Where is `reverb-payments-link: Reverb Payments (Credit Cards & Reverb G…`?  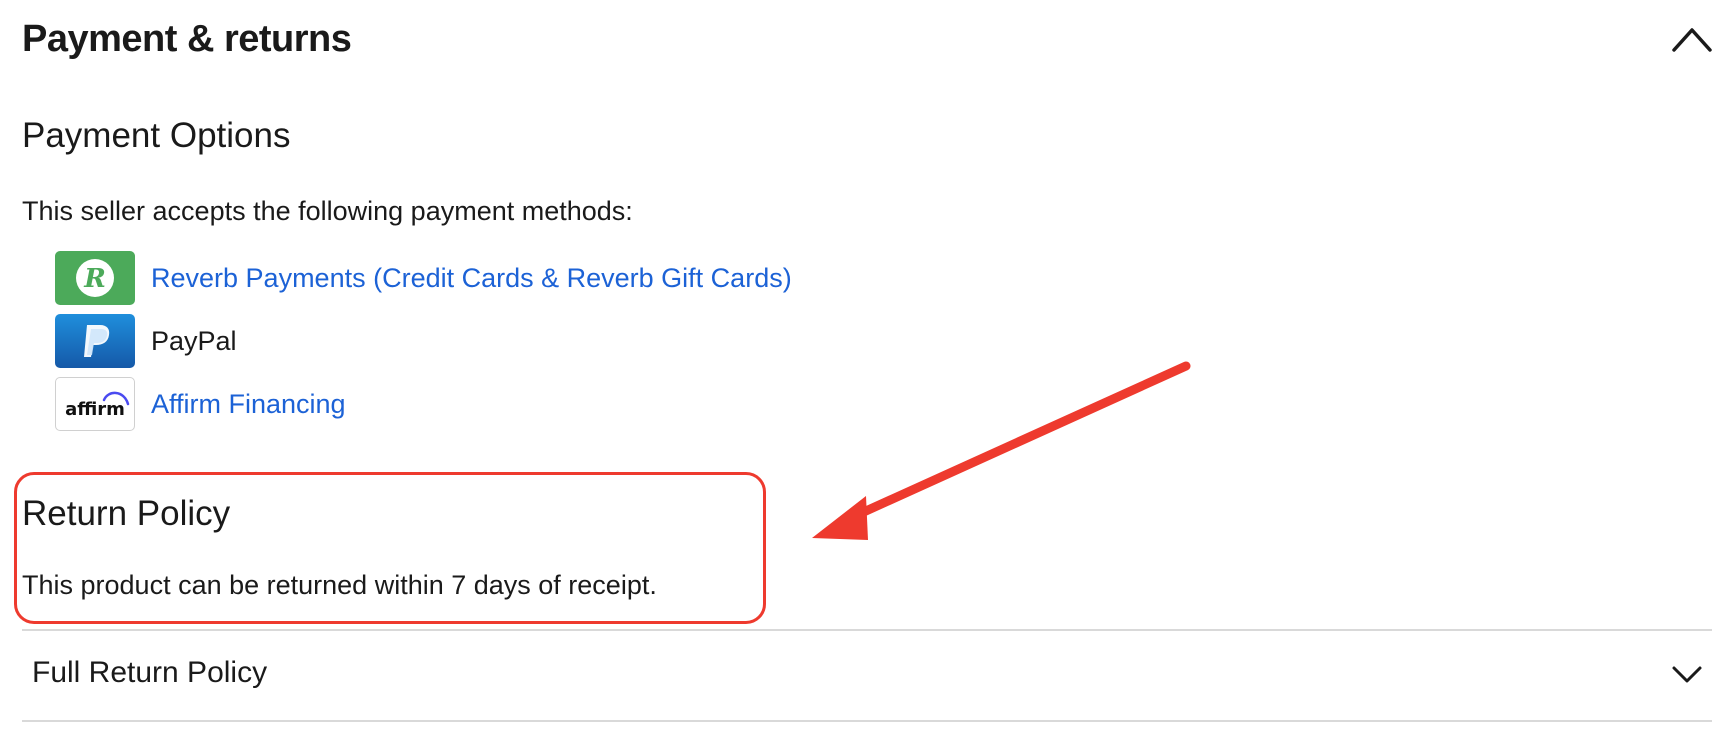
reverb-payments-link: Reverb Payments (Credit Cards & Reverb G… is located at coordinates (471, 278).